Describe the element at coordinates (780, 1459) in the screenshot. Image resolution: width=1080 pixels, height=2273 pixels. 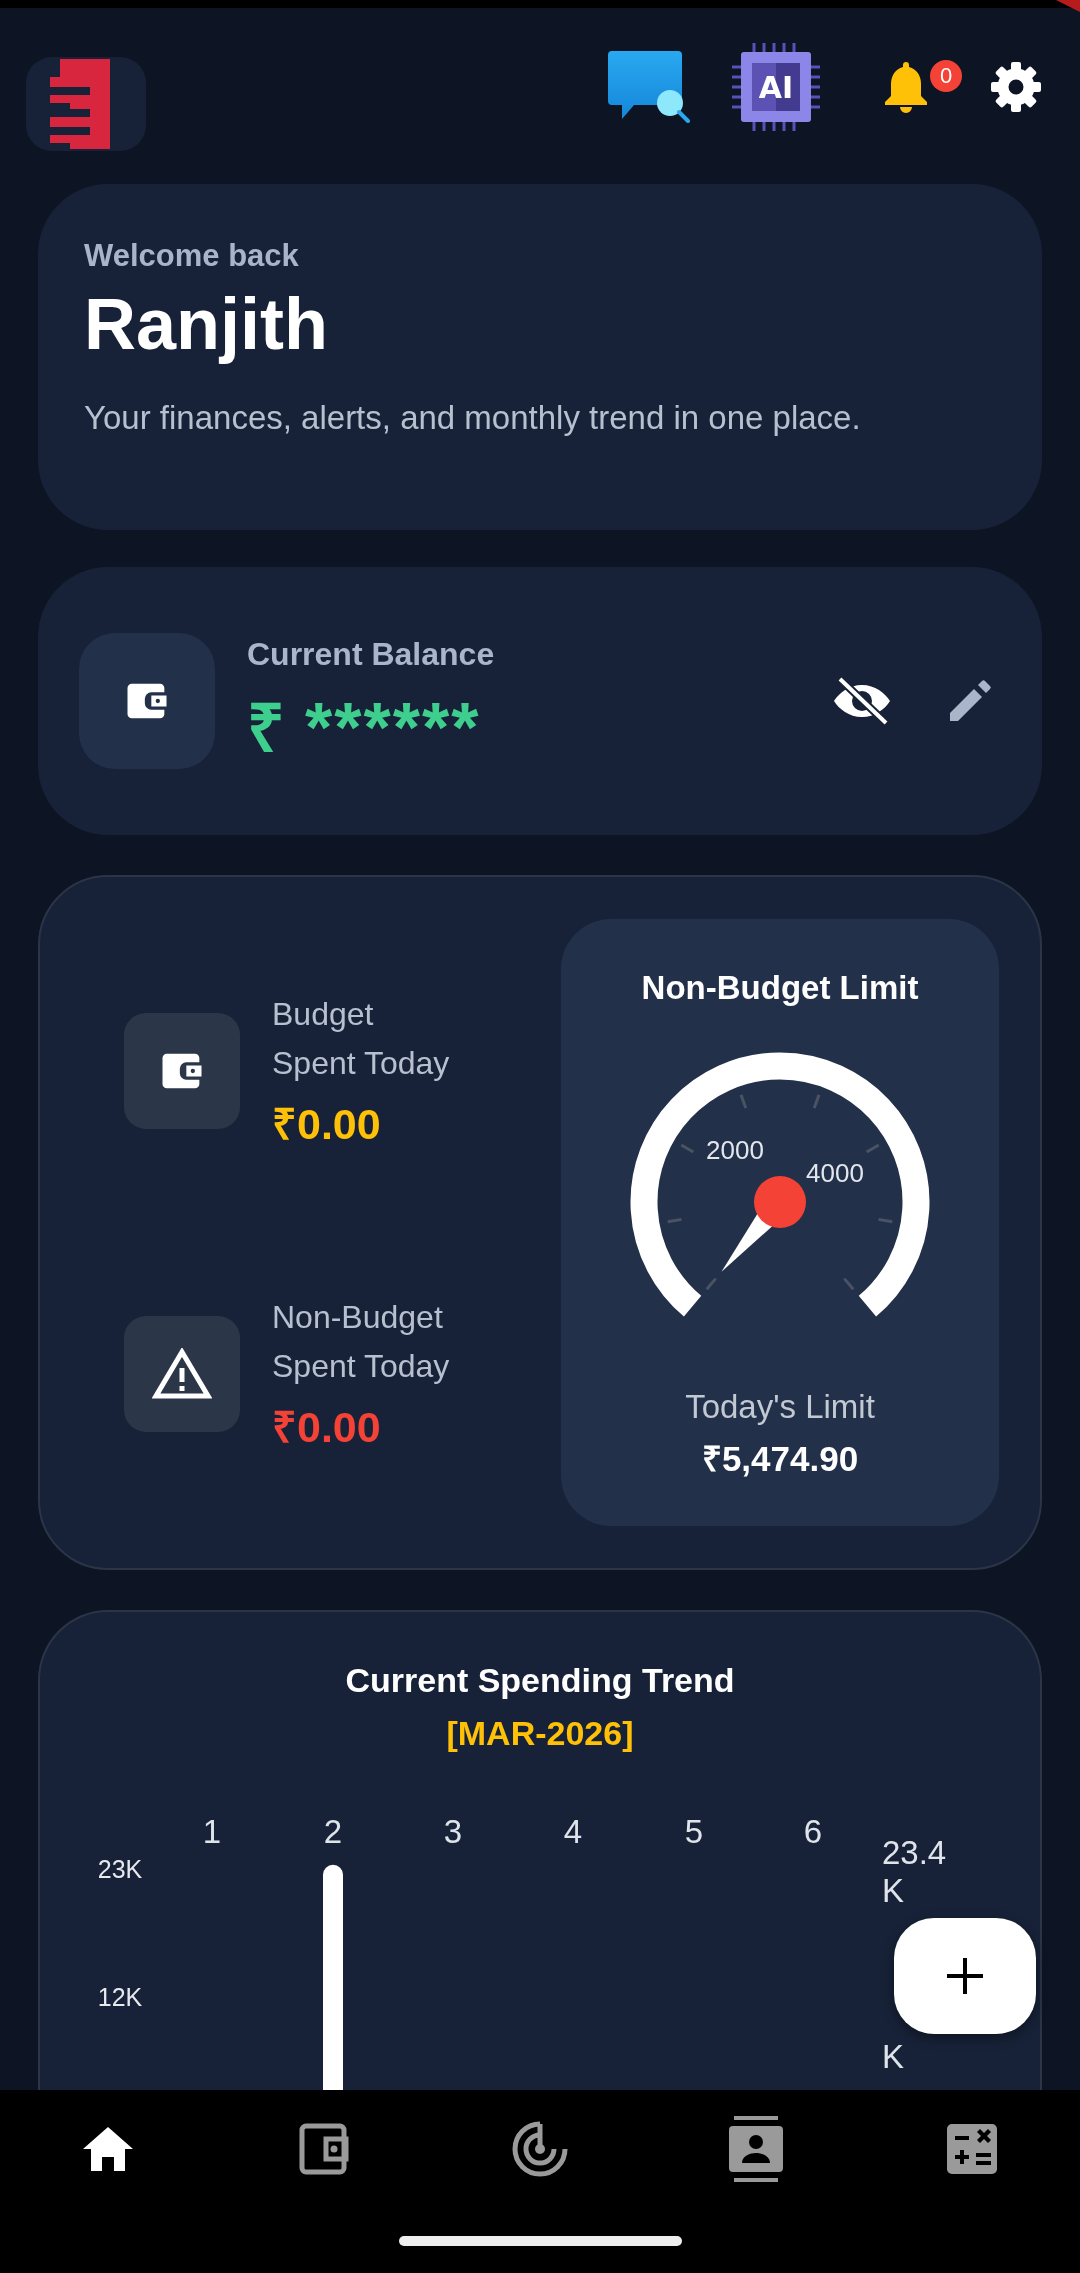
I see `limit-value: ₹5,474.90` at that location.